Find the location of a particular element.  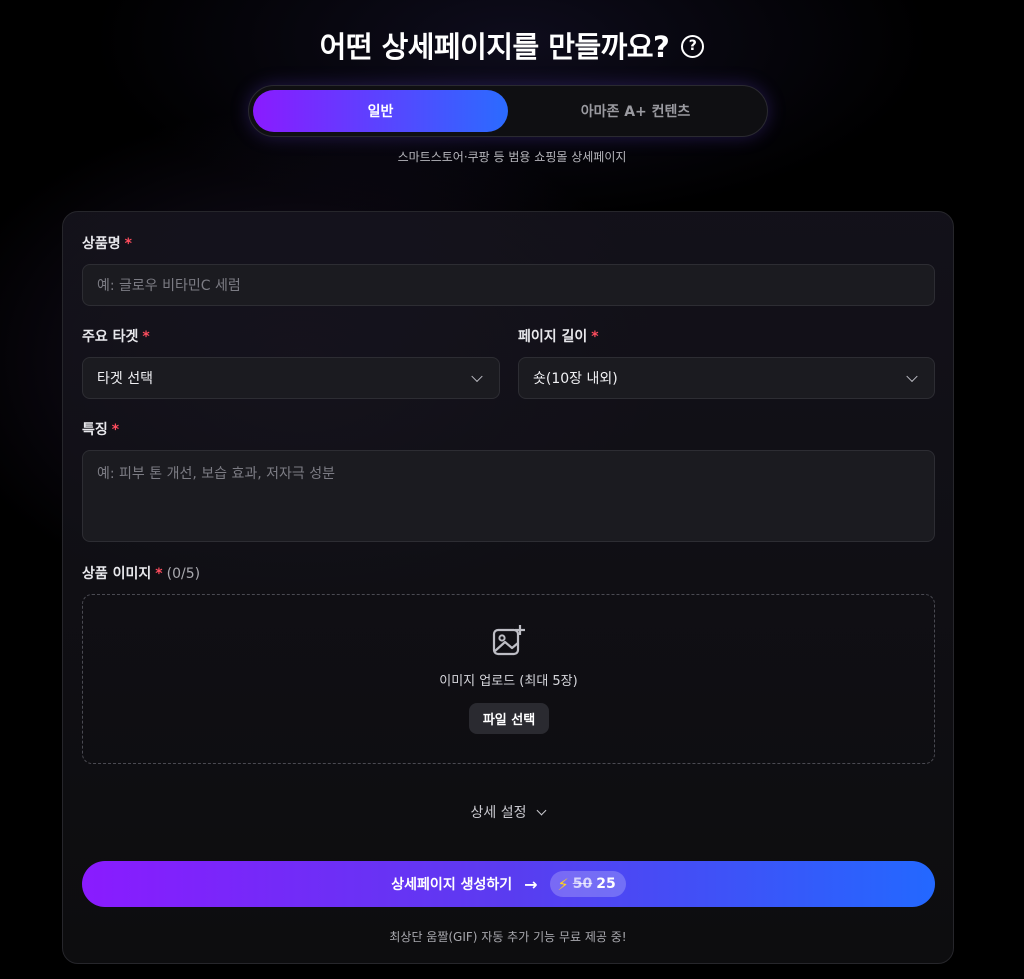

generate-button: 상세페이지 생성하기 → ⚡ 50 25 is located at coordinates (508, 884).